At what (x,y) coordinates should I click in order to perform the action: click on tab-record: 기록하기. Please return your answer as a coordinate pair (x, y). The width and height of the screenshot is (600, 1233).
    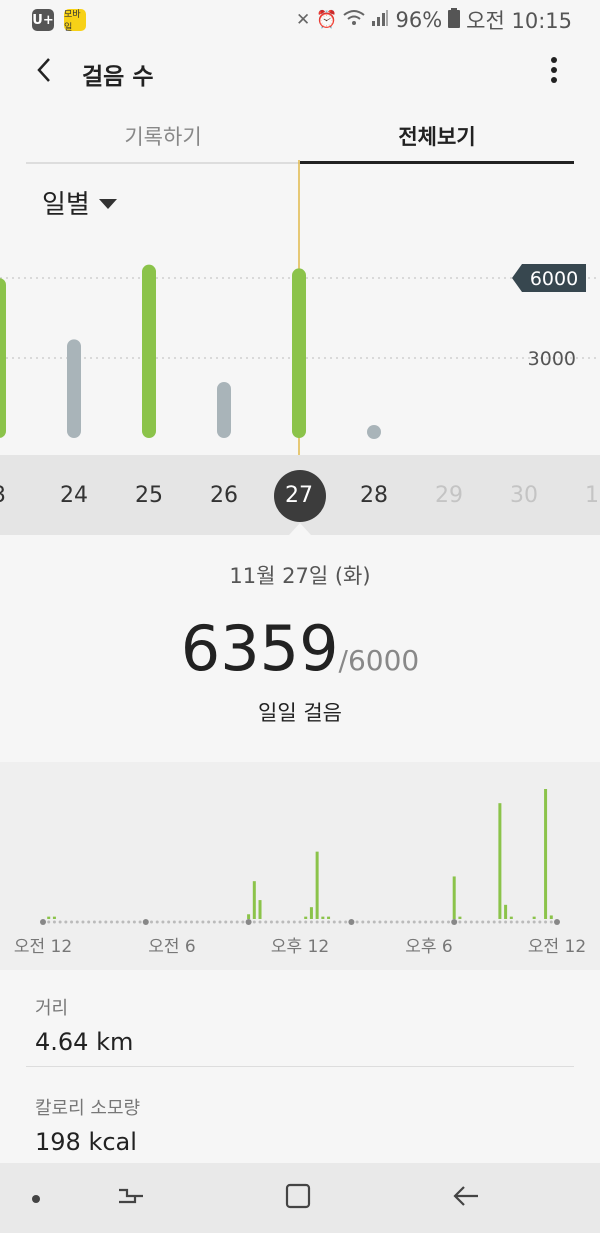
    Looking at the image, I should click on (163, 137).